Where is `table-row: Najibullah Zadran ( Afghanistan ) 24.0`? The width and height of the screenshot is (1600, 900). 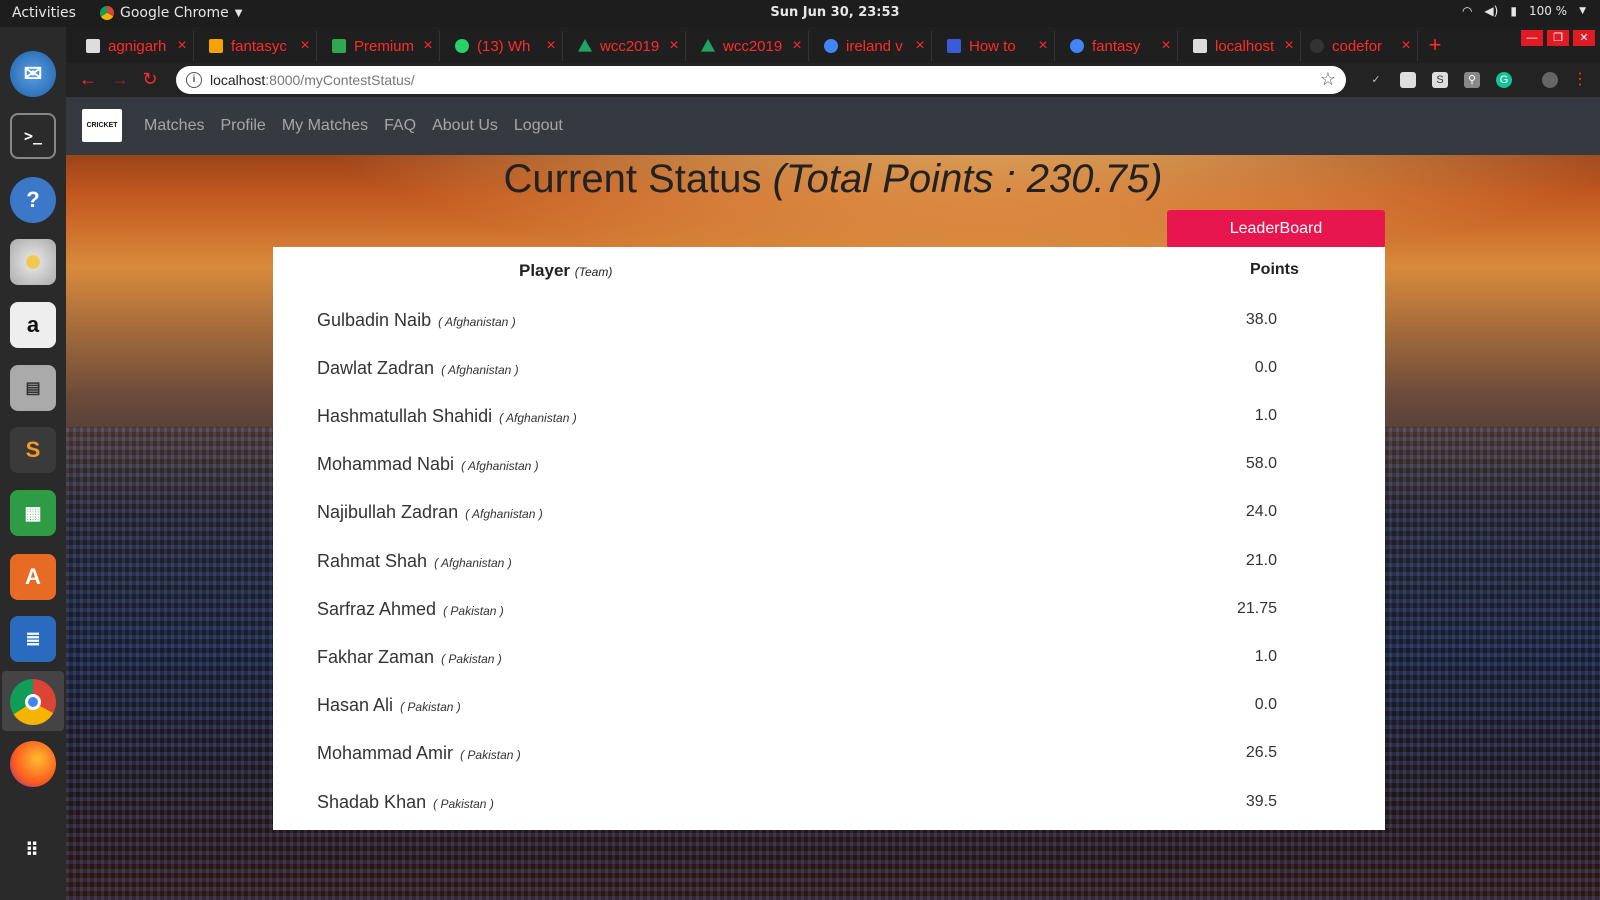
table-row: Najibullah Zadran ( Afghanistan ) 24.0 is located at coordinates (829, 516).